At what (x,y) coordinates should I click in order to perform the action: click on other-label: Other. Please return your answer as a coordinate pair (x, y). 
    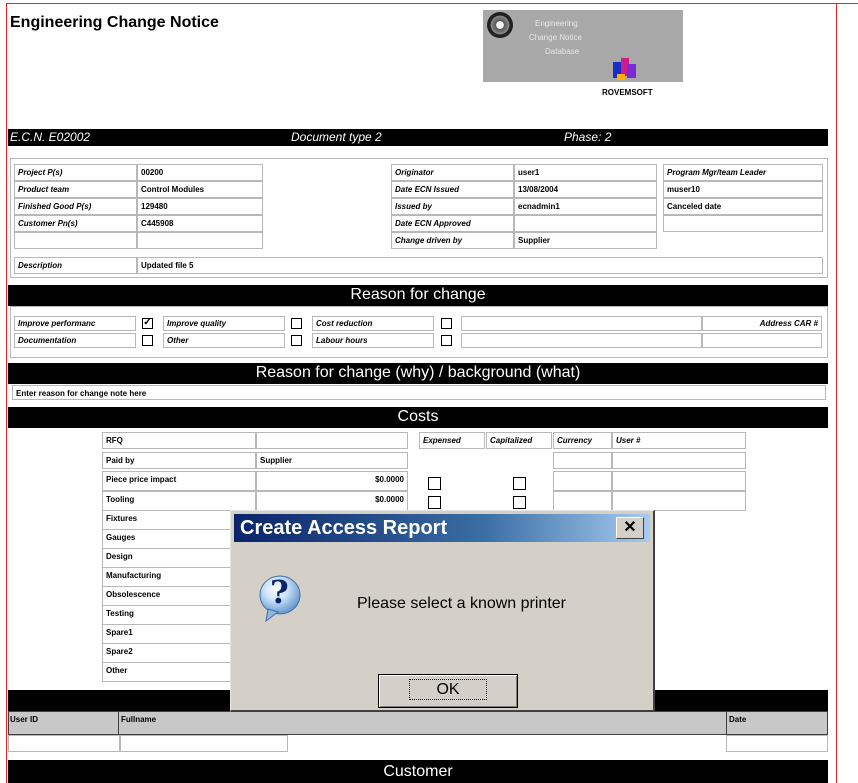
    Looking at the image, I should click on (224, 340).